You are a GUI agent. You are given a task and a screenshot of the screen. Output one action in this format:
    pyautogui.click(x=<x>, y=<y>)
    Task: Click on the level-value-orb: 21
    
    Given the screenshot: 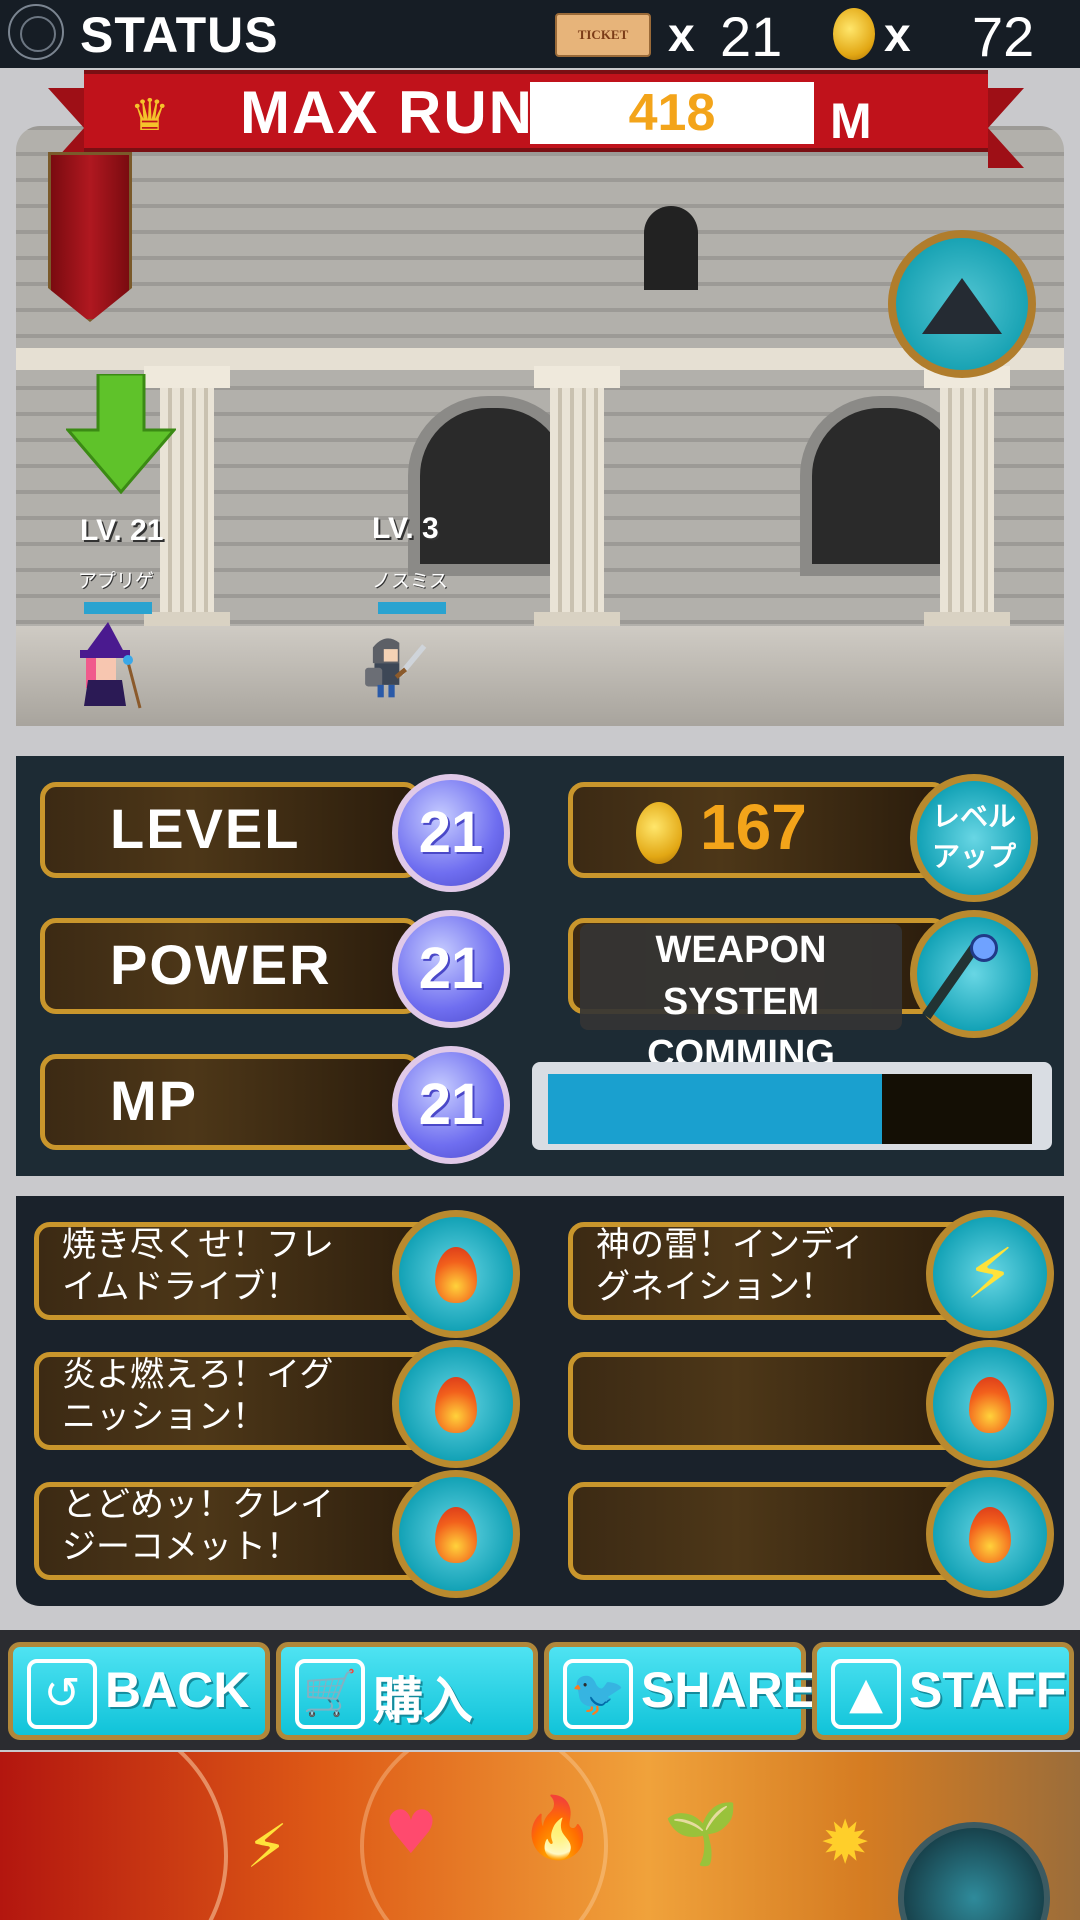 What is the action you would take?
    pyautogui.click(x=451, y=833)
    